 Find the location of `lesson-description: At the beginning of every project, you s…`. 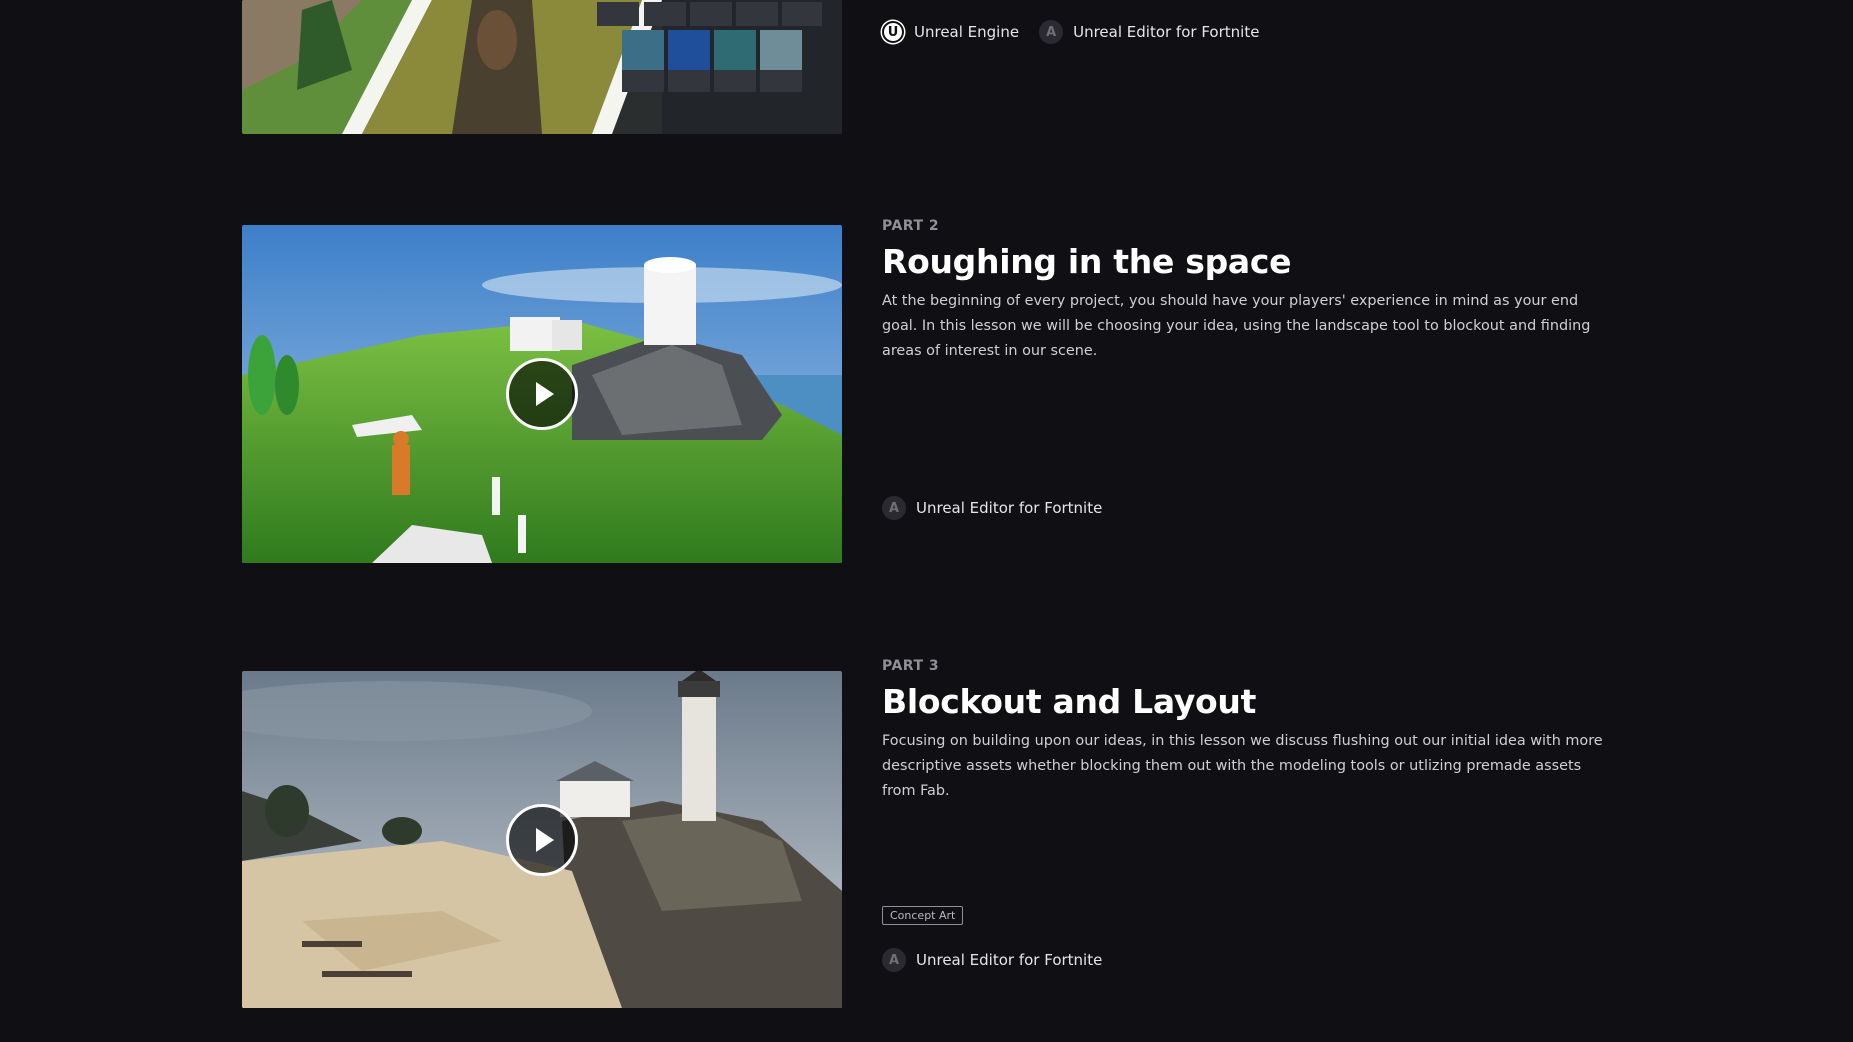

lesson-description: At the beginning of every project, you s… is located at coordinates (1236, 326).